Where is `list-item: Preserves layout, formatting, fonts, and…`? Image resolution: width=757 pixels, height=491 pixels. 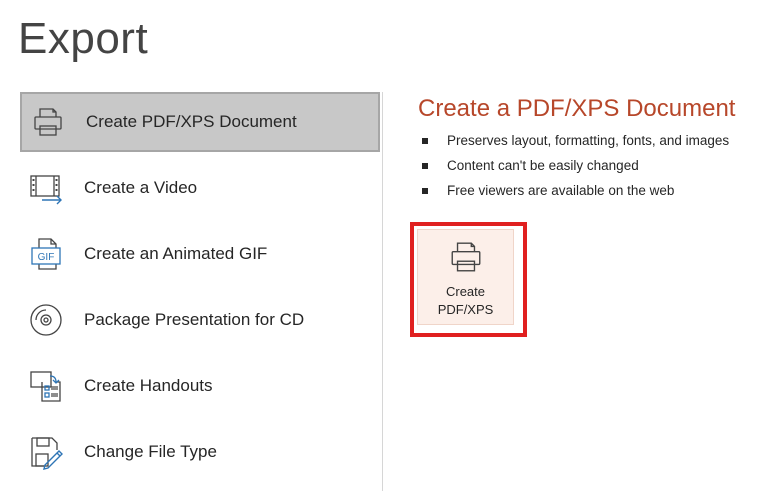
list-item: Preserves layout, formatting, fonts, and… is located at coordinates (575, 140).